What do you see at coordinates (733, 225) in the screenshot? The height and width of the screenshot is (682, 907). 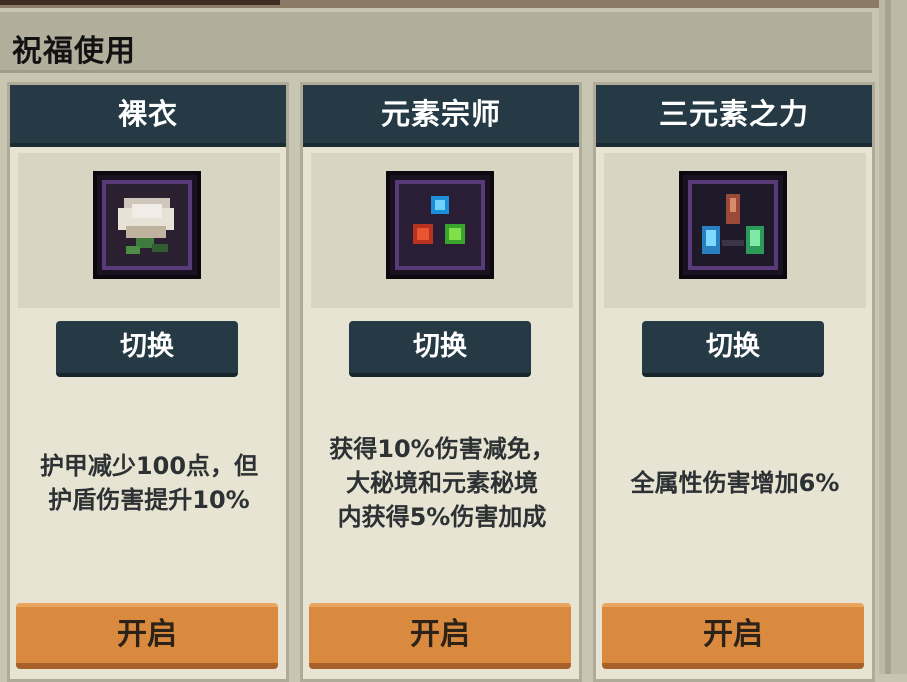 I see `three-element-crystals-icon` at bounding box center [733, 225].